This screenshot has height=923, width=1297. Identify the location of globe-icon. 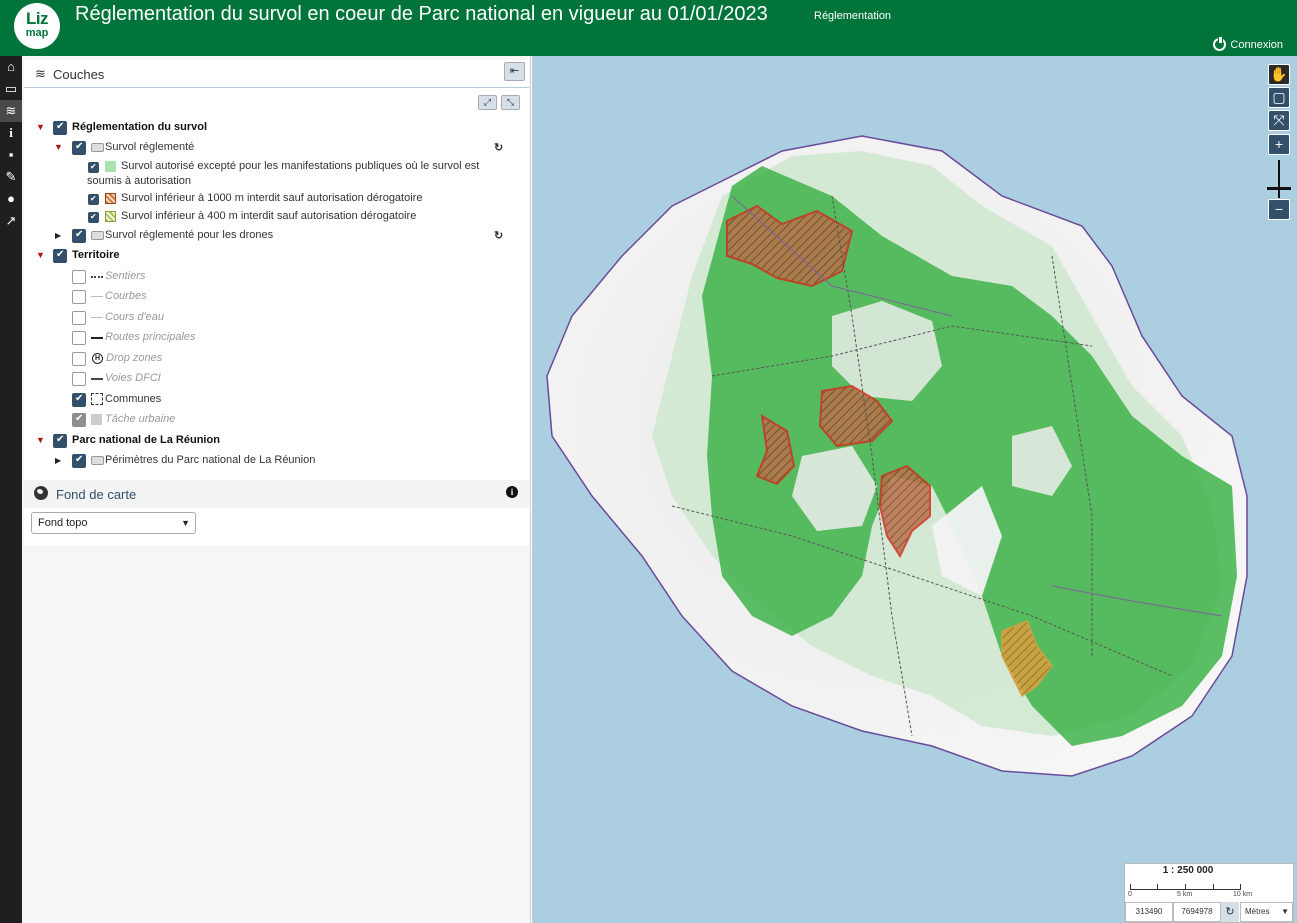
(41, 493).